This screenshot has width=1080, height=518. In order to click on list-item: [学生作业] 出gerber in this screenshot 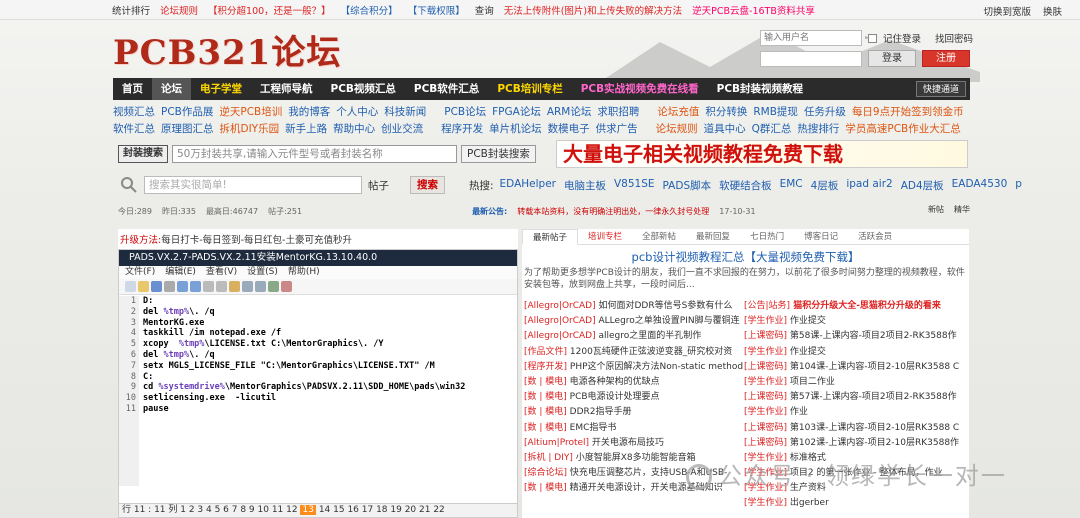, I will do `click(854, 503)`.